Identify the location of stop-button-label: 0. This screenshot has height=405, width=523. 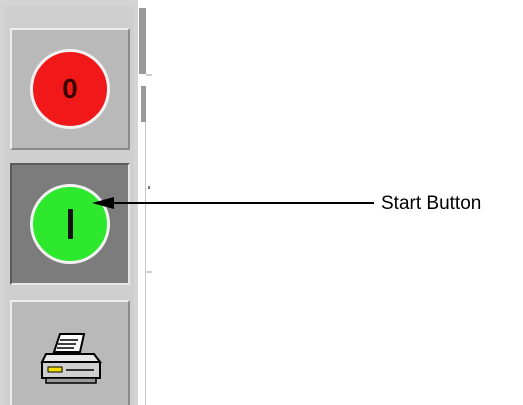
(70, 88).